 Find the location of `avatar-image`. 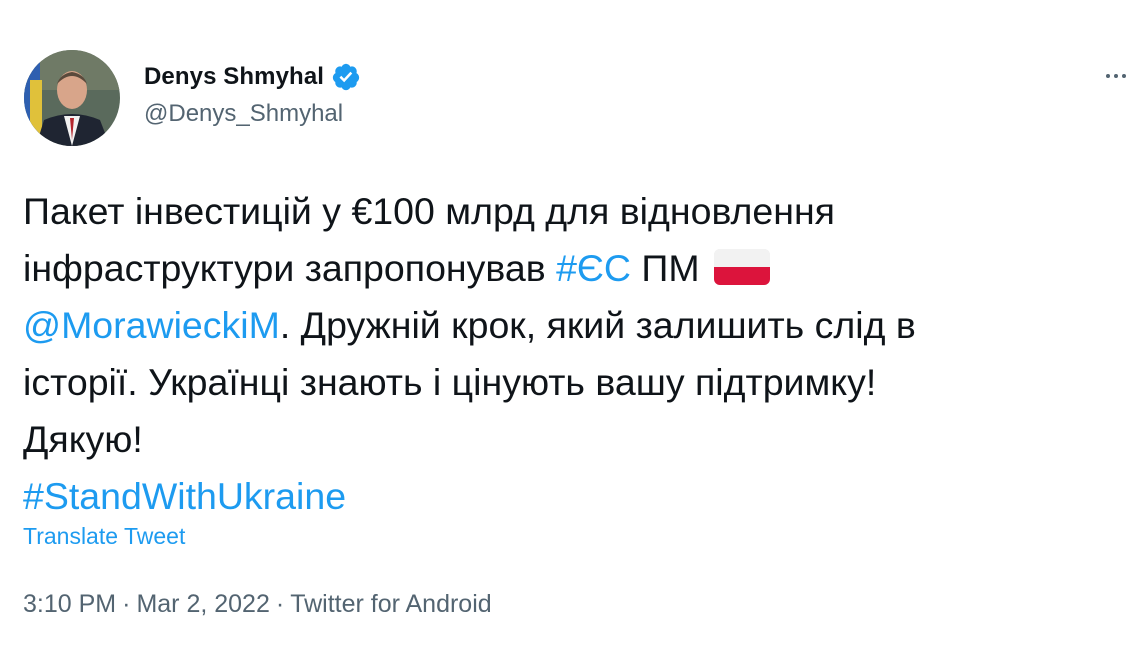

avatar-image is located at coordinates (72, 98).